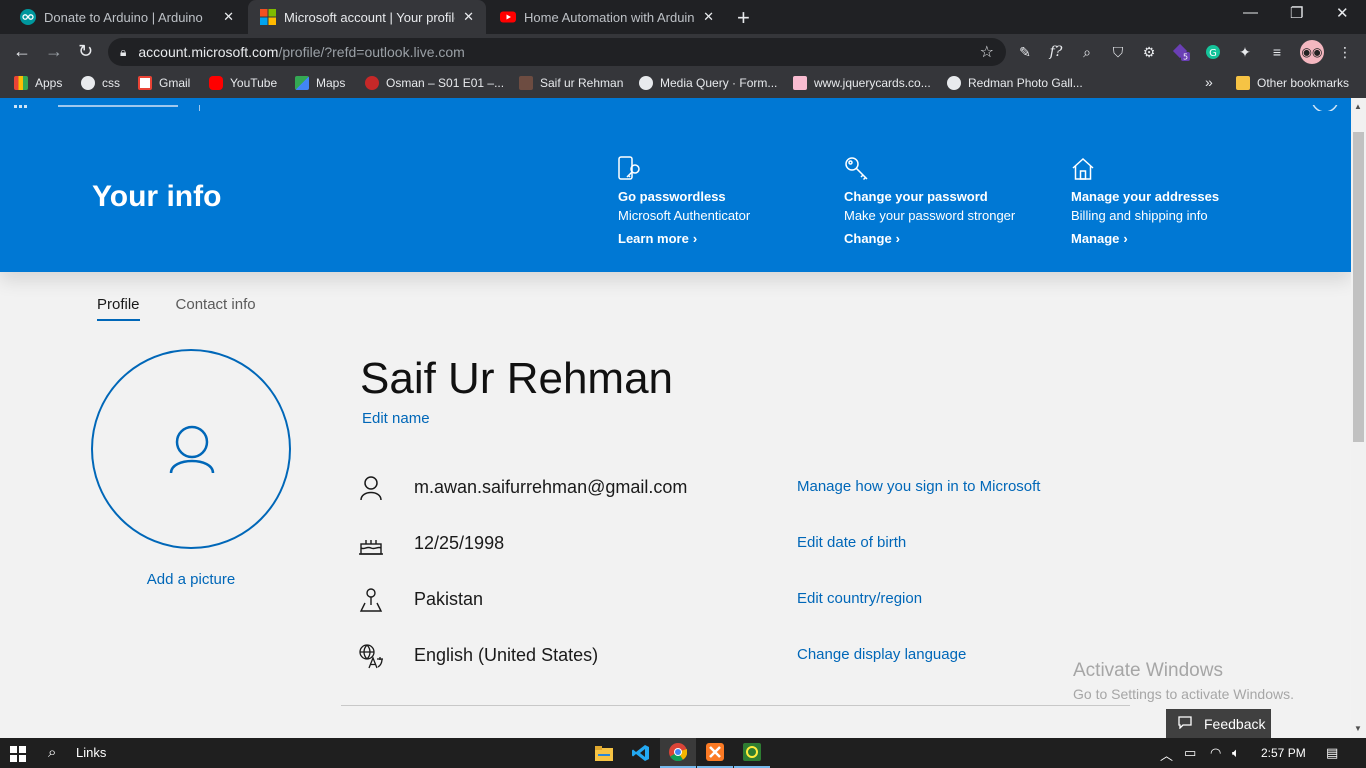 This screenshot has width=1366, height=768. What do you see at coordinates (715, 753) in the screenshot?
I see `xampp-icon` at bounding box center [715, 753].